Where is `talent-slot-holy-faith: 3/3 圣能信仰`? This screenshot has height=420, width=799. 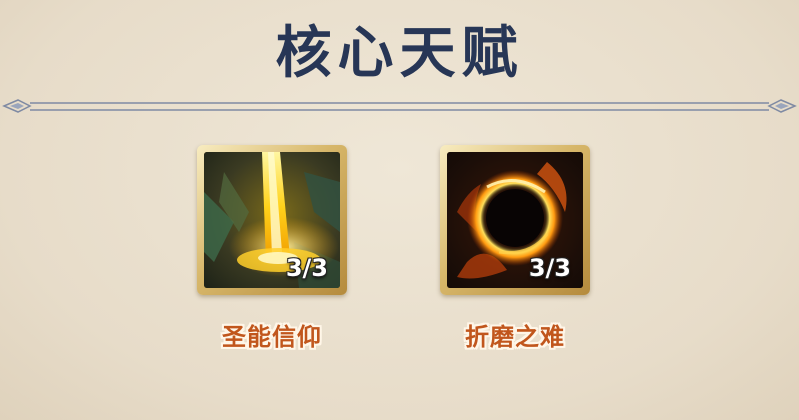 talent-slot-holy-faith: 3/3 圣能信仰 is located at coordinates (272, 255).